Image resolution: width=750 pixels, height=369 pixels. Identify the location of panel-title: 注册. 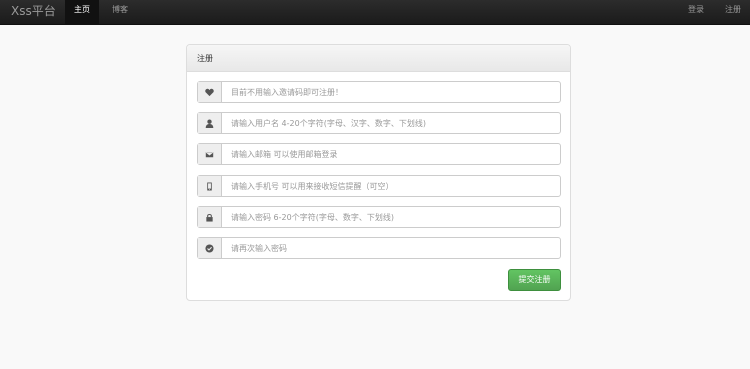
(378, 58).